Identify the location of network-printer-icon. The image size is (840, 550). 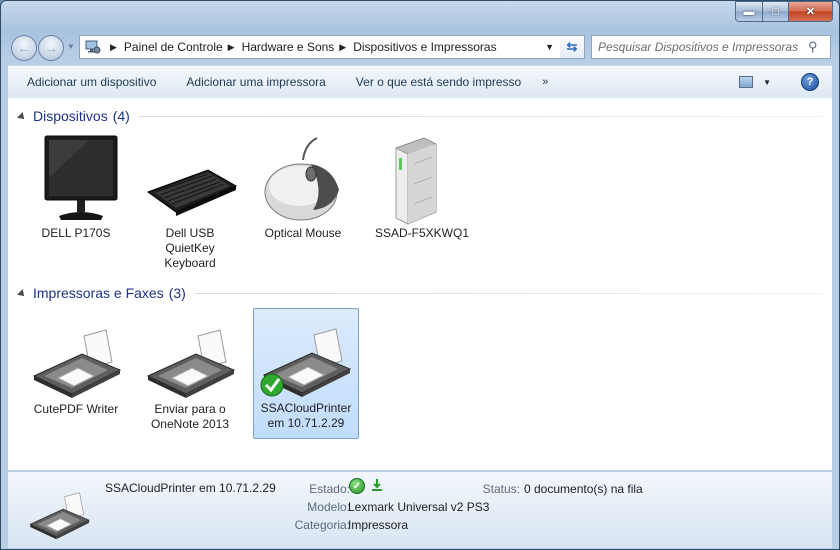
(377, 485).